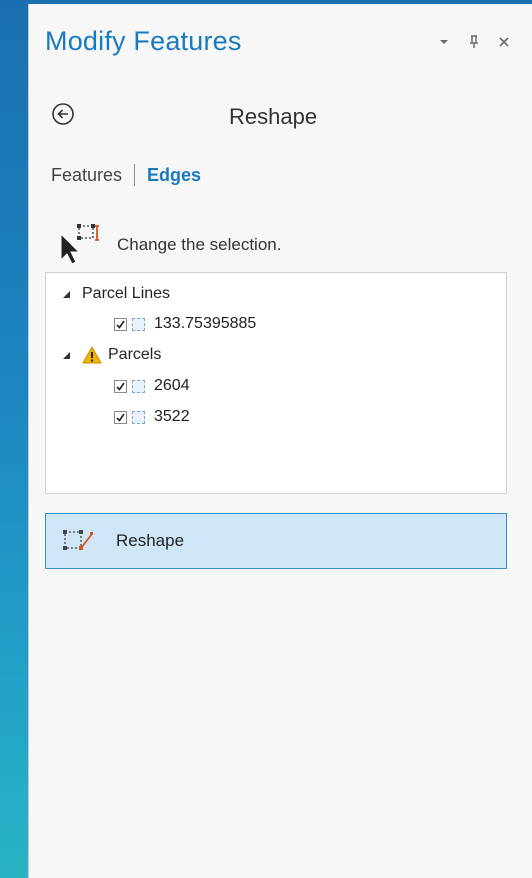 This screenshot has width=532, height=878. I want to click on tree-item-label: 133.75395885, so click(205, 323).